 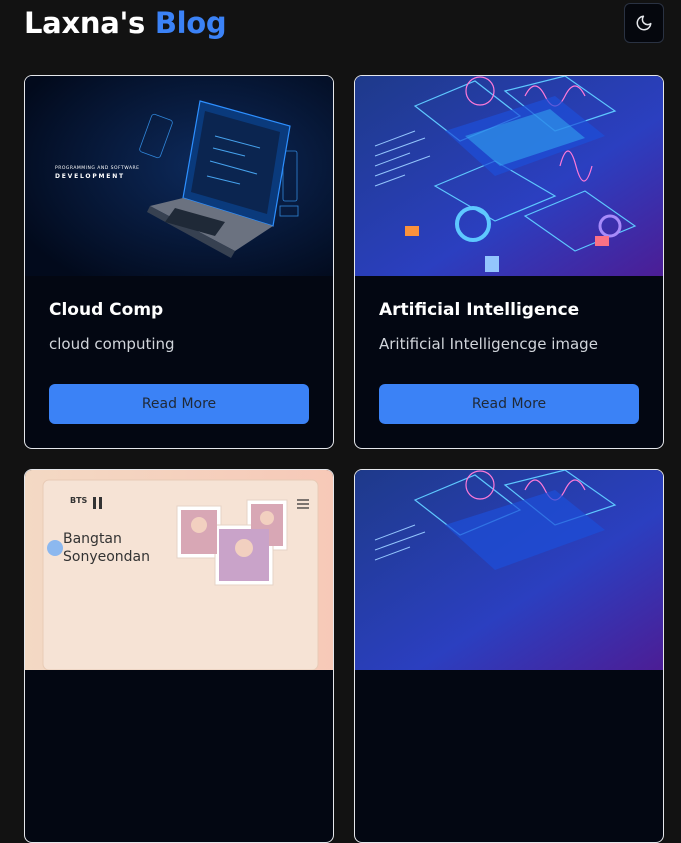 I want to click on image-text: Bangtan Sonyeondan, so click(x=107, y=548).